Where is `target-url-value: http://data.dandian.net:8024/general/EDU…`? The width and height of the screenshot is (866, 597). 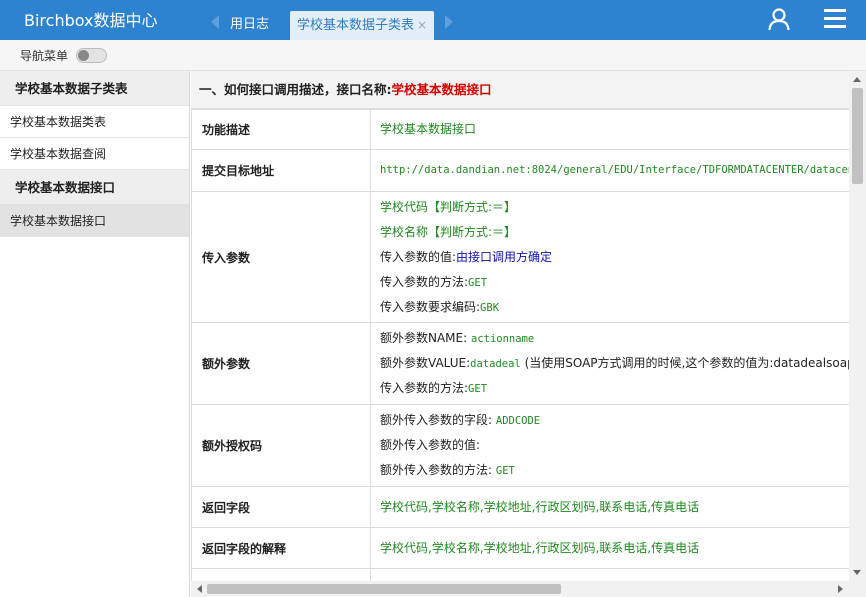 target-url-value: http://data.dandian.net:8024/general/EDU… is located at coordinates (614, 170).